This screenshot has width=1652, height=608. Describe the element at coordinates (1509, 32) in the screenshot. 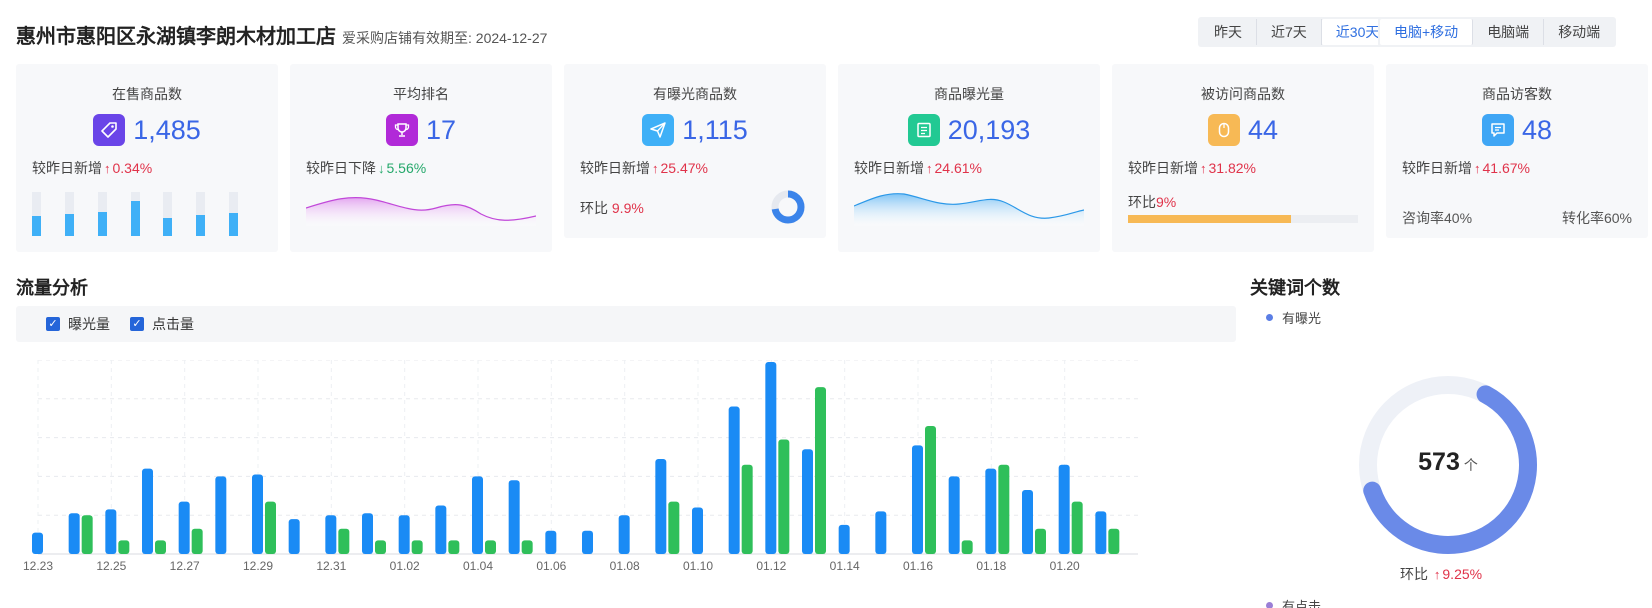

I see `device-option-pc: 电脑端` at that location.